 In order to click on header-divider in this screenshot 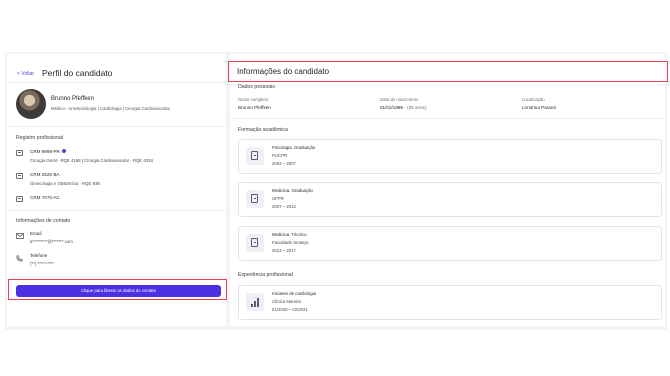, I will do `click(116, 82)`.